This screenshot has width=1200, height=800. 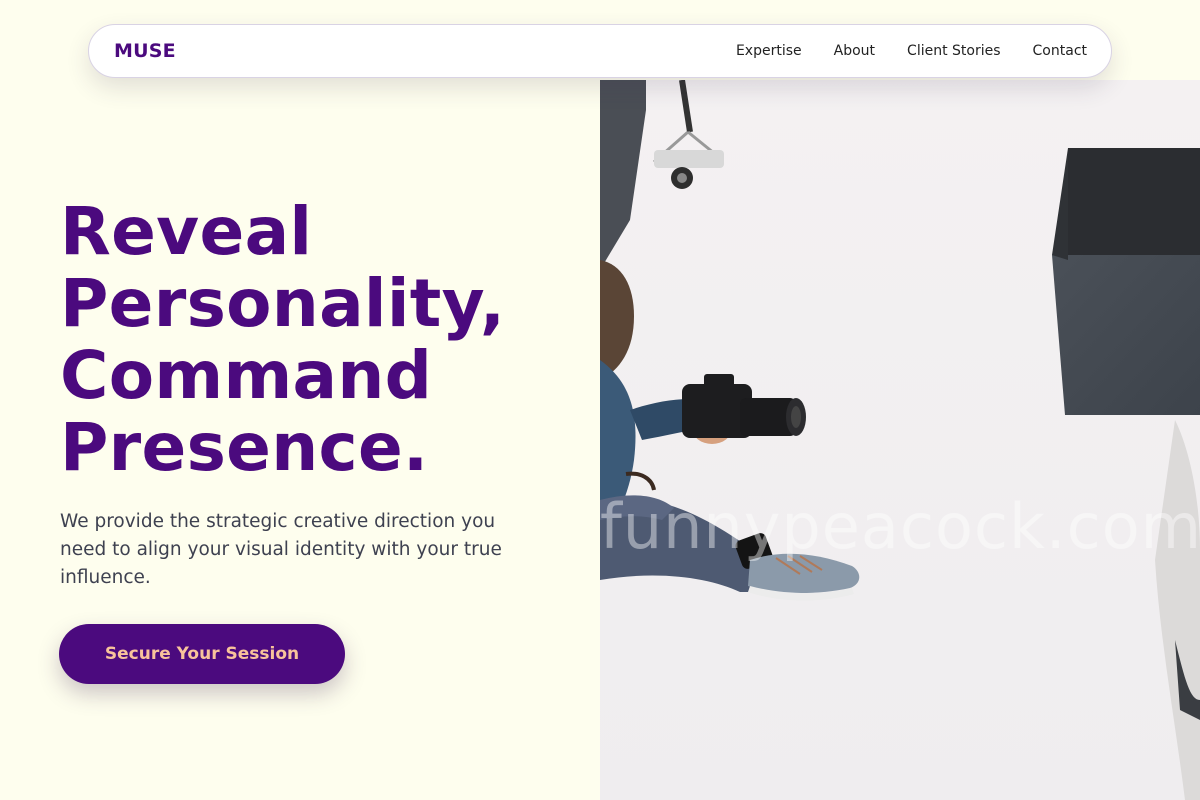 What do you see at coordinates (1060, 51) in the screenshot?
I see `nav-link-contact: Contact` at bounding box center [1060, 51].